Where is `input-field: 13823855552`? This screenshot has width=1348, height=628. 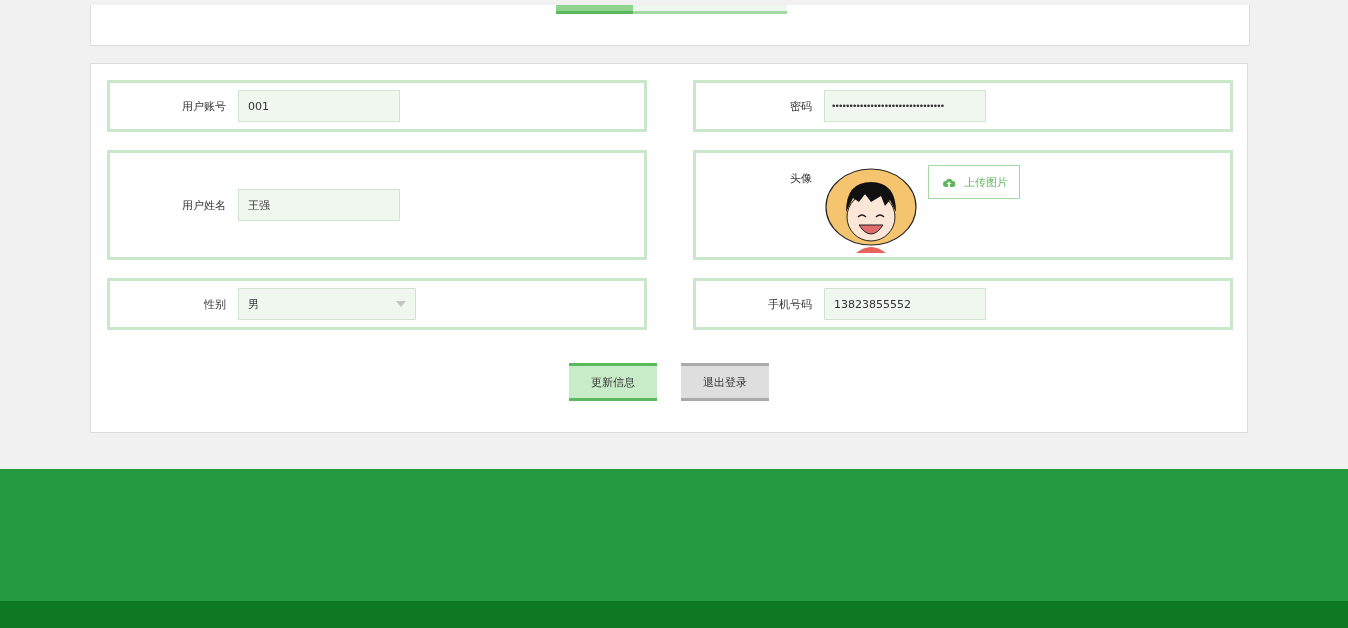
input-field: 13823855552 is located at coordinates (905, 304).